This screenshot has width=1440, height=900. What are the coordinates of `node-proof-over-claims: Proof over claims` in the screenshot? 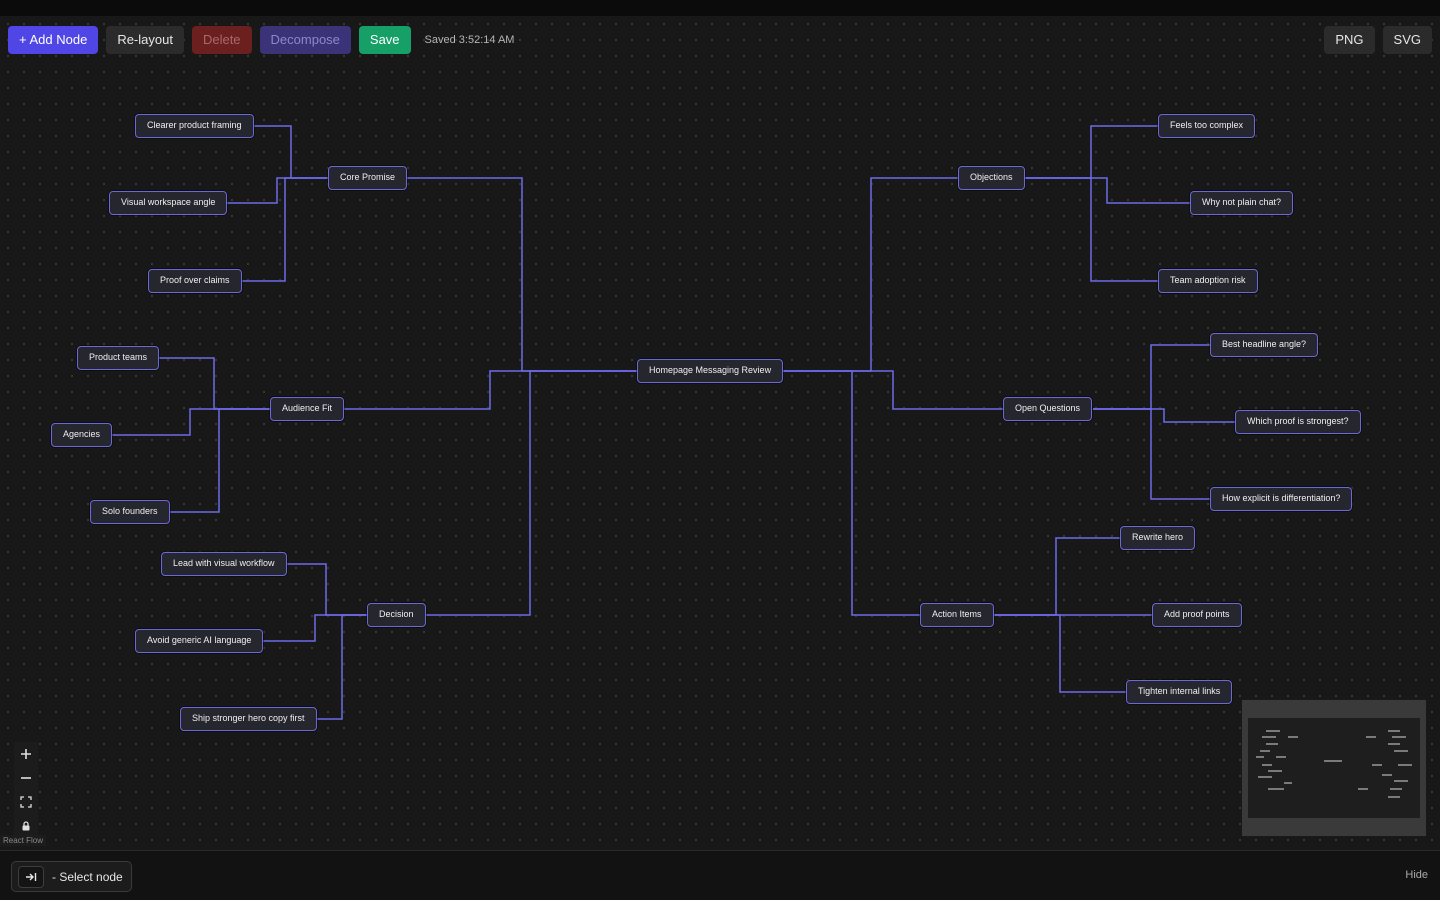 It's located at (195, 281).